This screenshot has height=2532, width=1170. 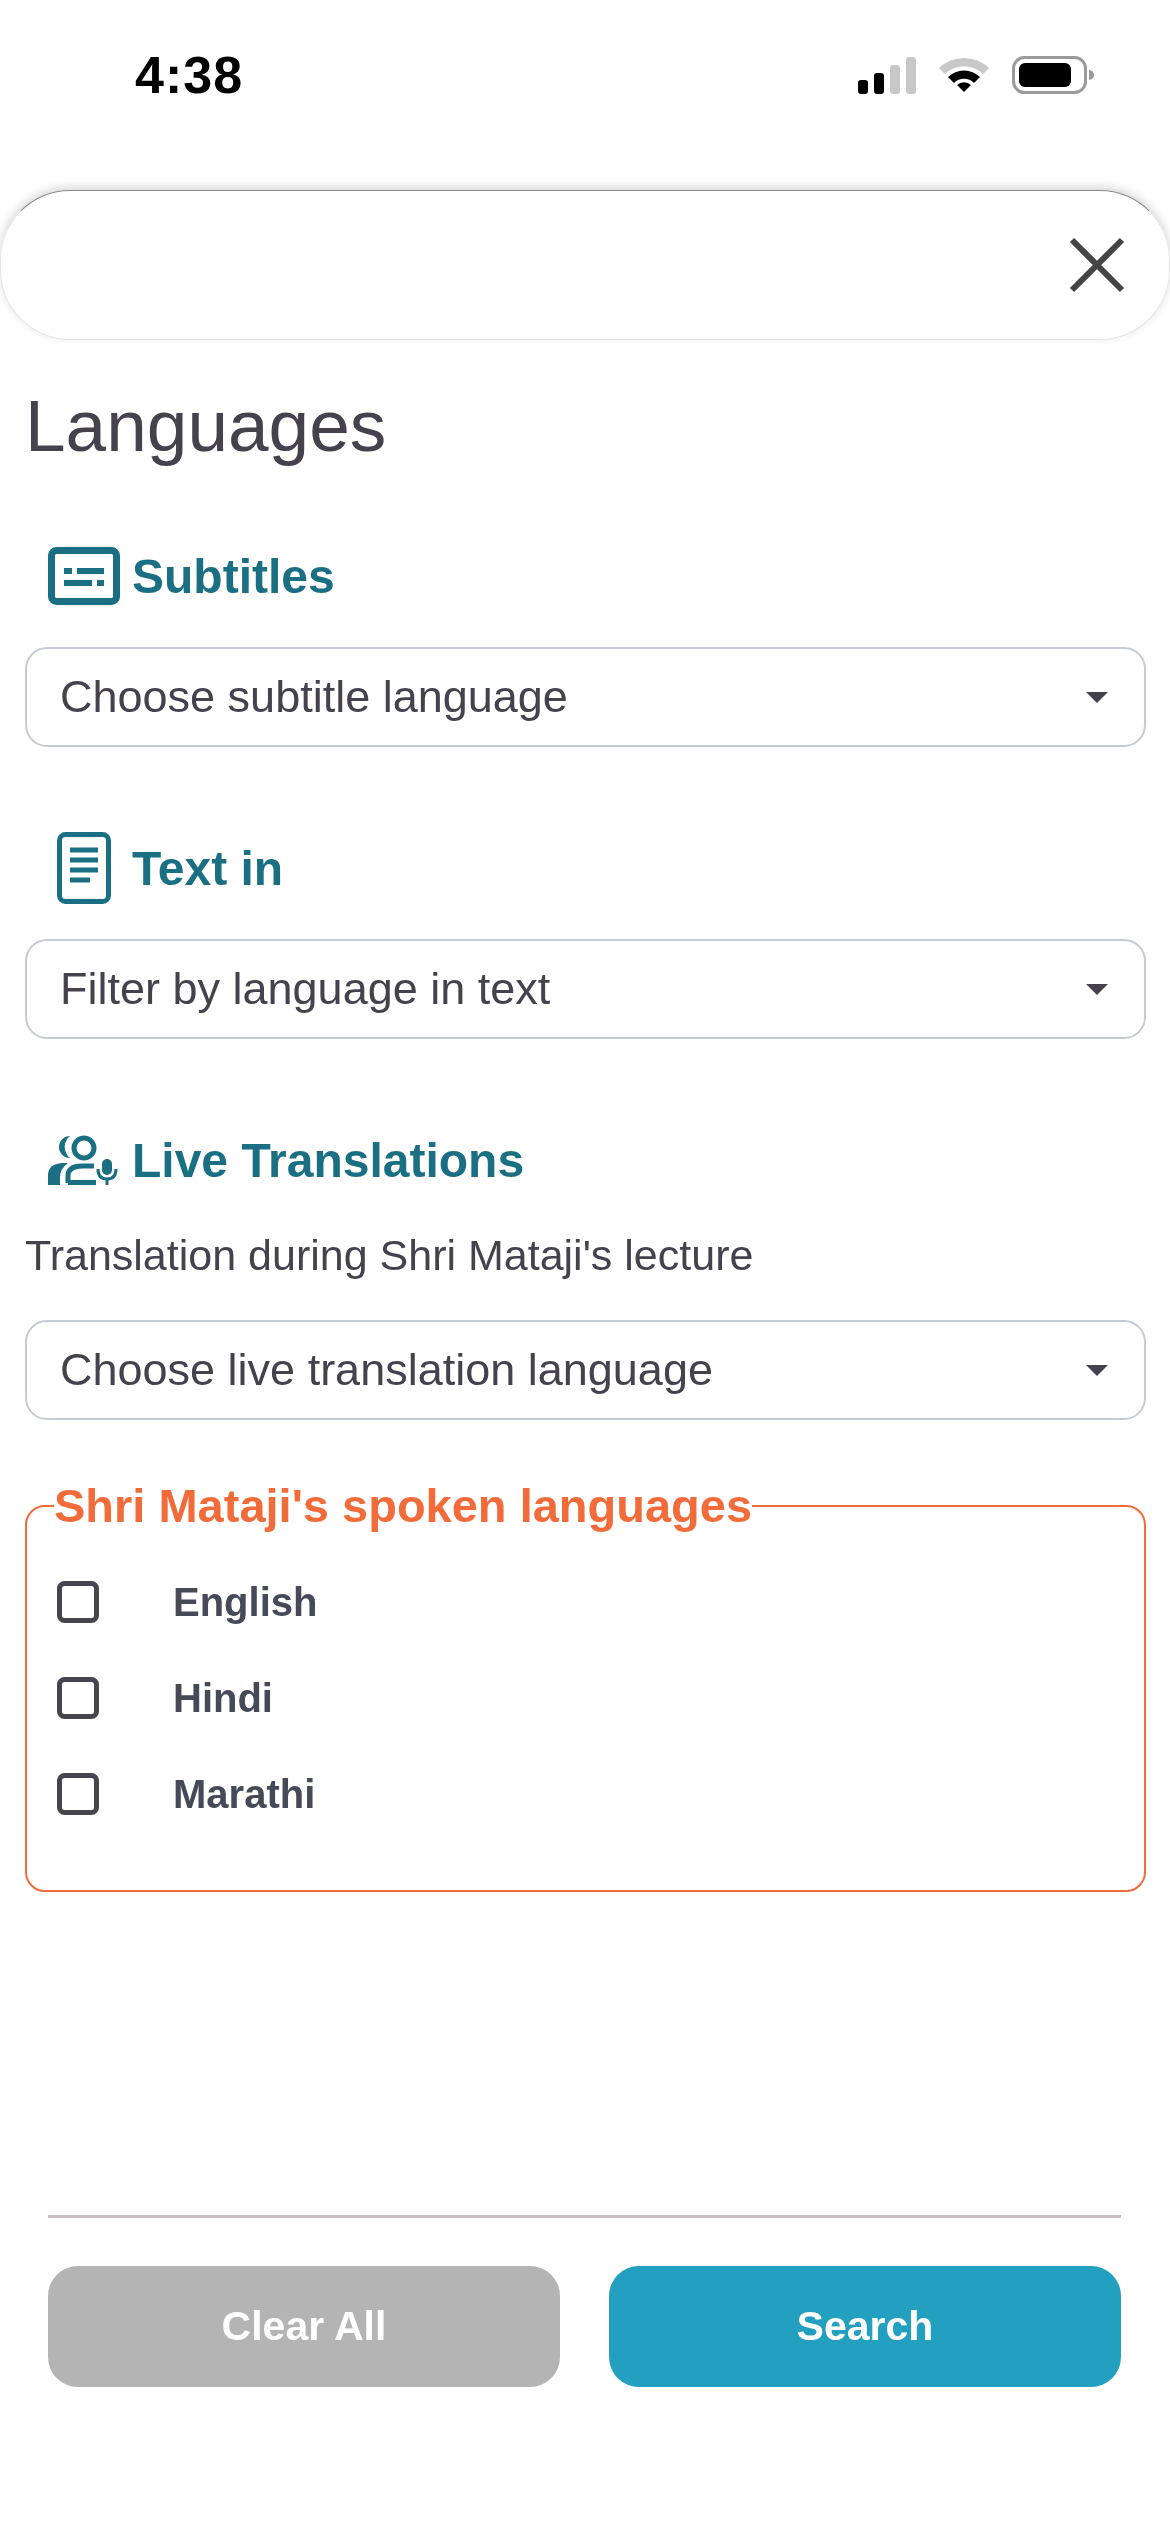 I want to click on section-heading: Text in, so click(x=208, y=868).